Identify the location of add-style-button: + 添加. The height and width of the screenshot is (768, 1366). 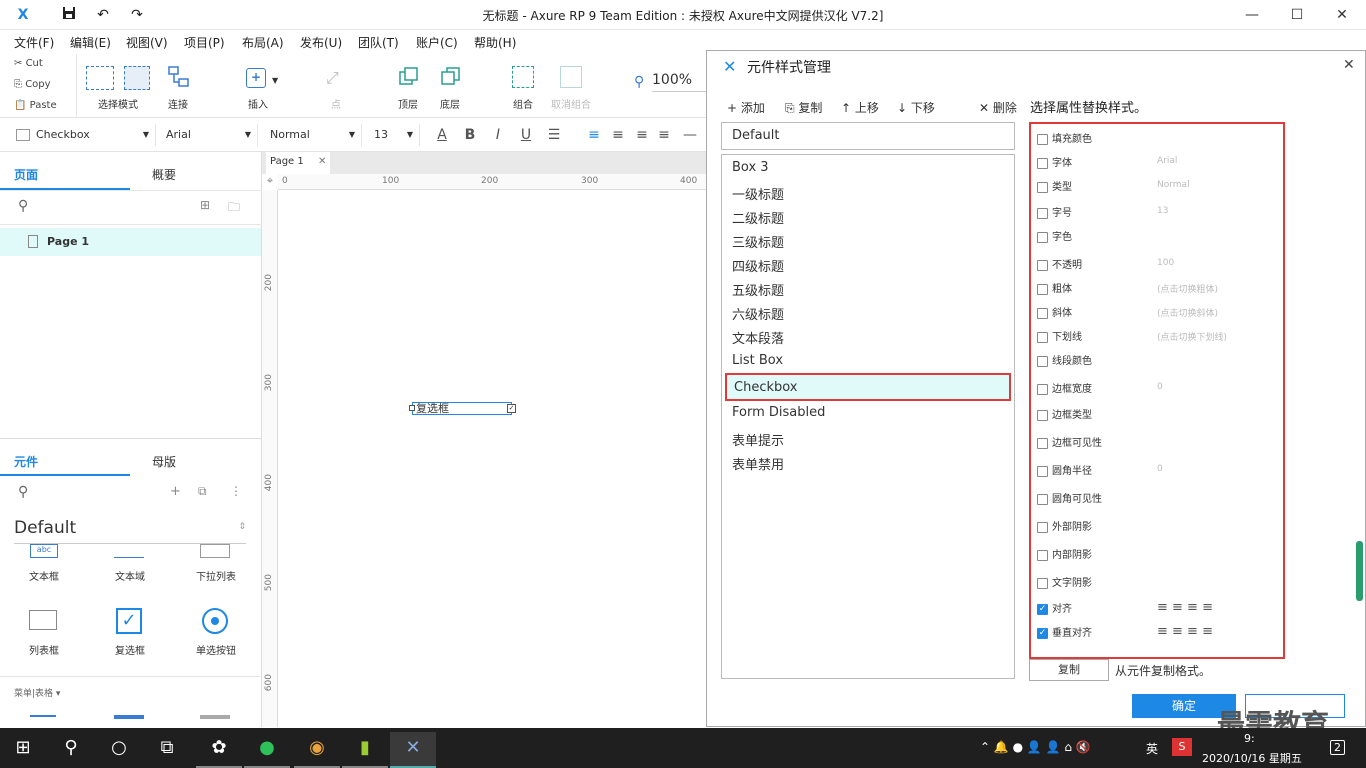
(746, 107).